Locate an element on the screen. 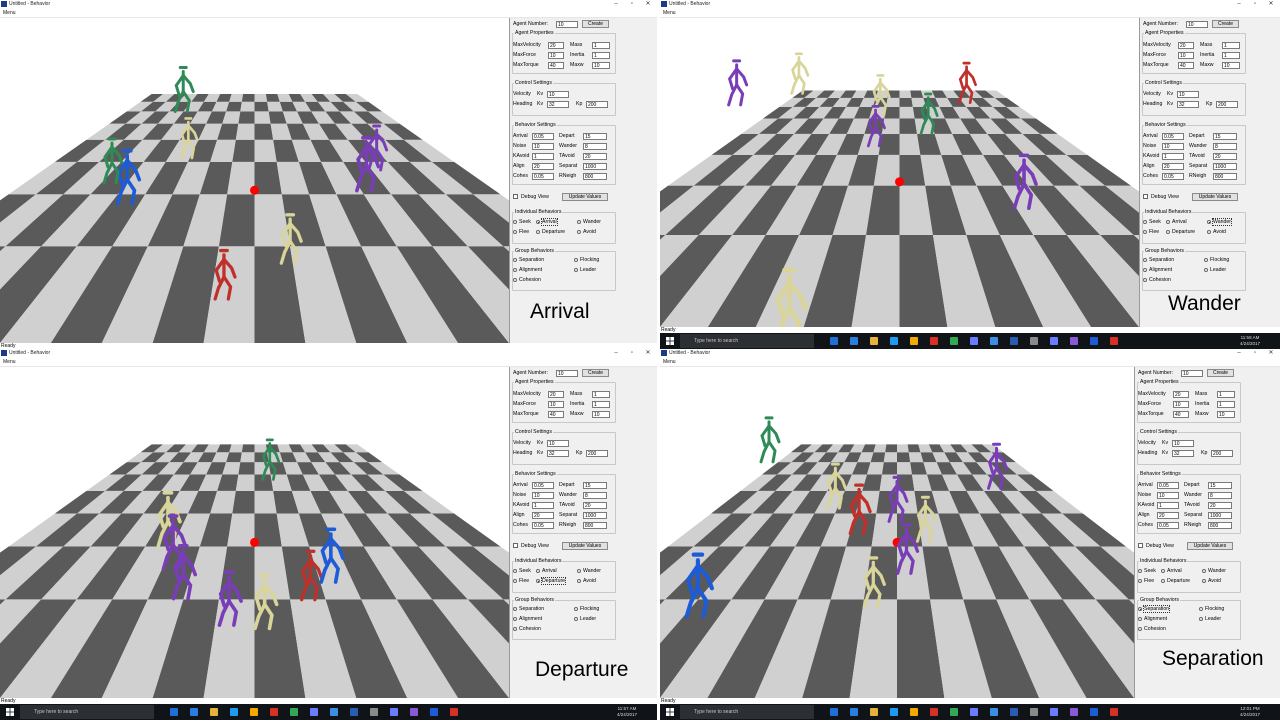 The image size is (1280, 720). arrival-input: 0.05 is located at coordinates (1168, 485).